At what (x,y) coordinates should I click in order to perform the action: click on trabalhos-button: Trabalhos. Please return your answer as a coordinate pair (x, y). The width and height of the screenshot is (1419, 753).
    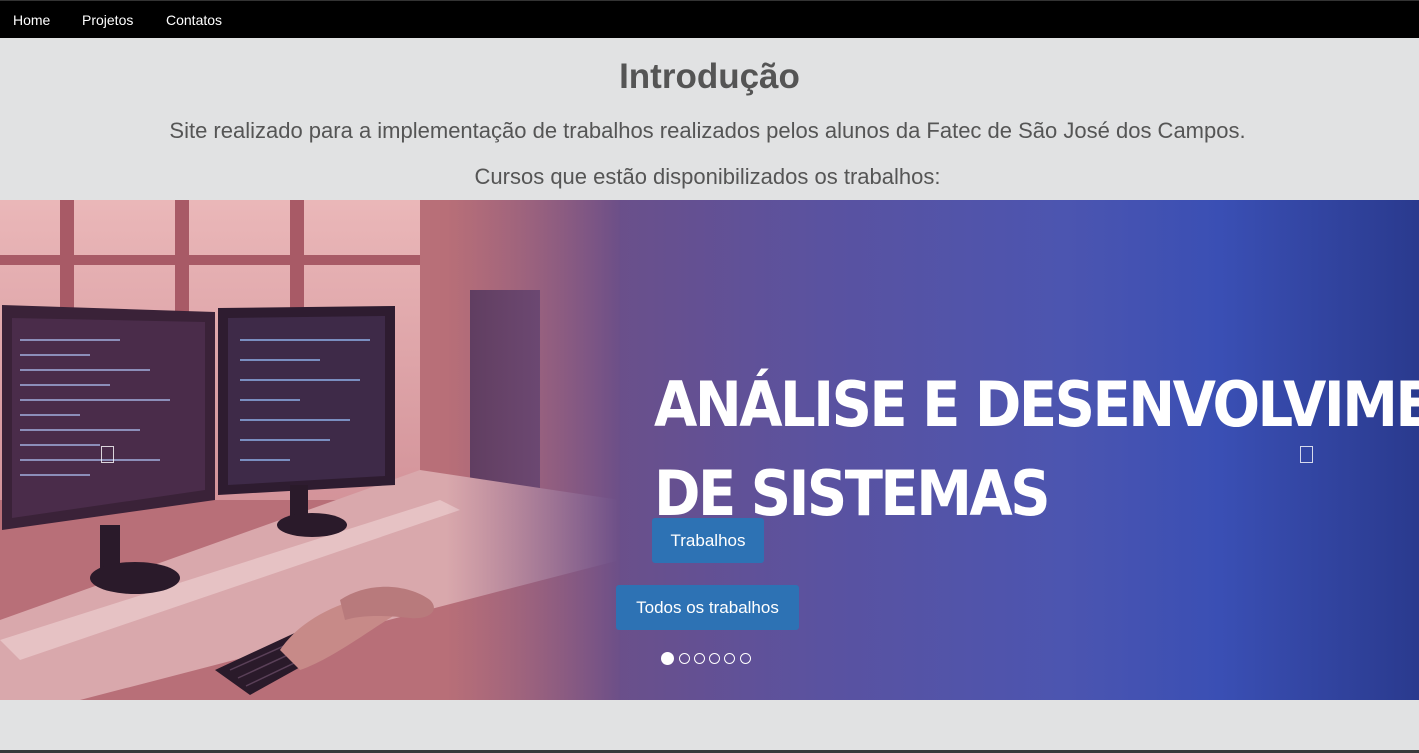
    Looking at the image, I should click on (708, 540).